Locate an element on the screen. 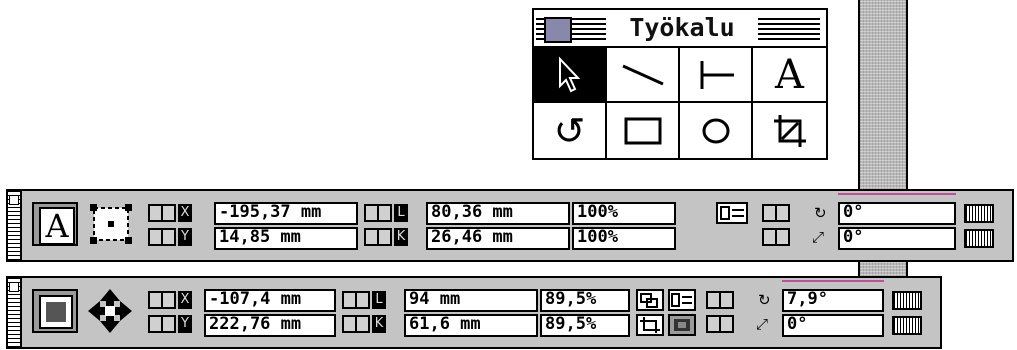 Image resolution: width=1017 pixels, height=350 pixels. rotate-icon: ↺ is located at coordinates (569, 130).